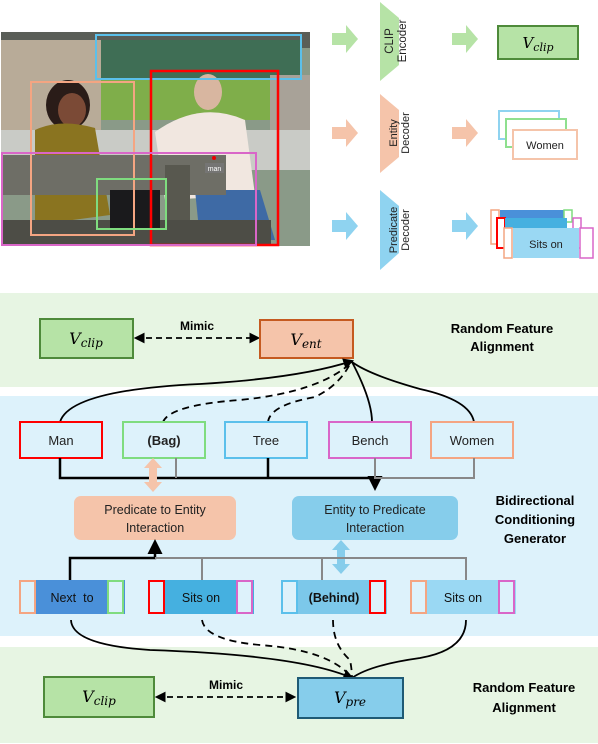 The image size is (598, 744). I want to click on e2p-label-1: Entity to Predicate, so click(374, 510).